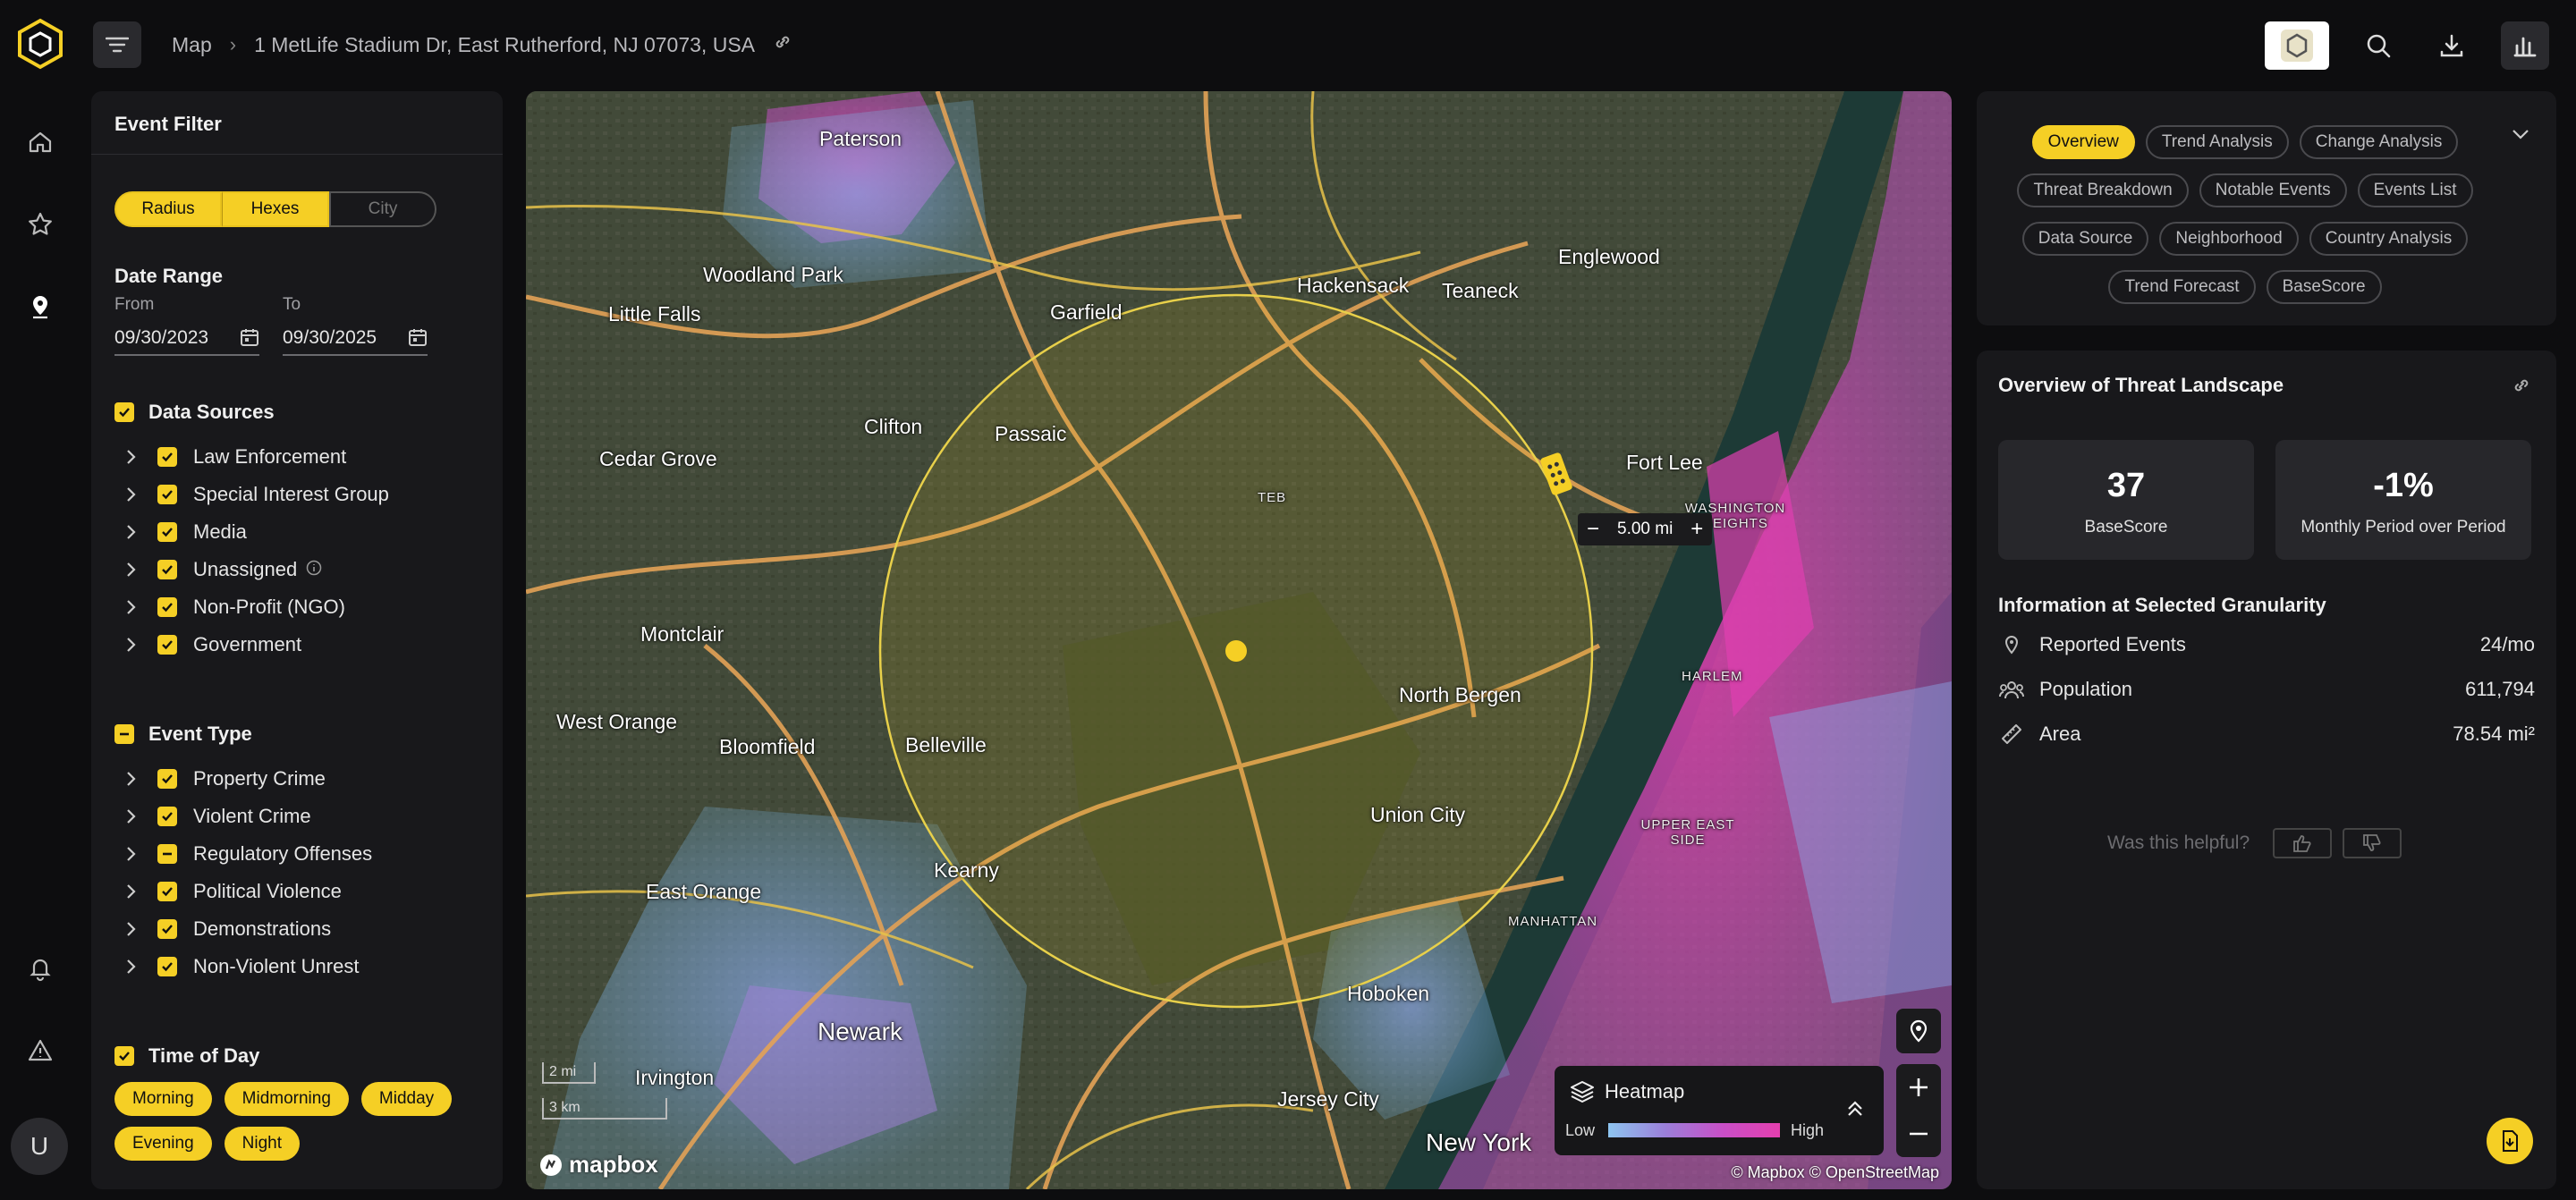  I want to click on source-item-unassigned: Unassigned, so click(221, 570).